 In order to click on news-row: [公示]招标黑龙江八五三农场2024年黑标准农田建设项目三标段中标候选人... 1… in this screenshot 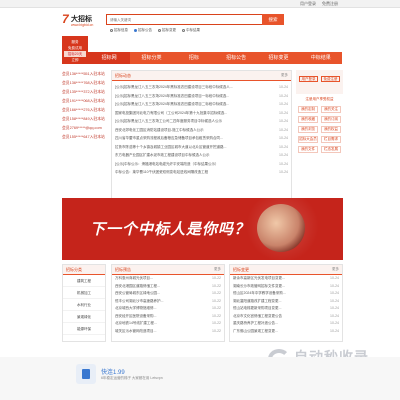, I will do `click(201, 87)`.